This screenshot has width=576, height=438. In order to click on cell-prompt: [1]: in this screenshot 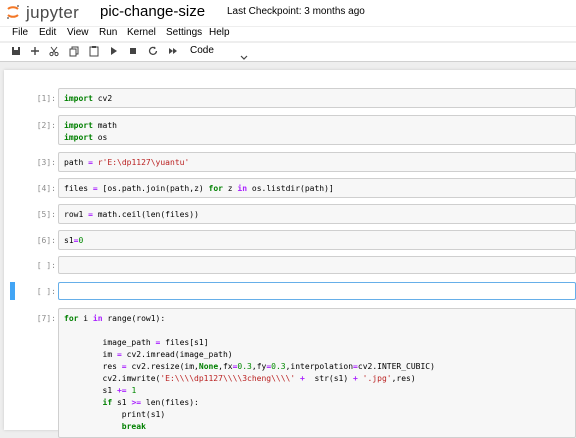, I will do `click(46, 98)`.